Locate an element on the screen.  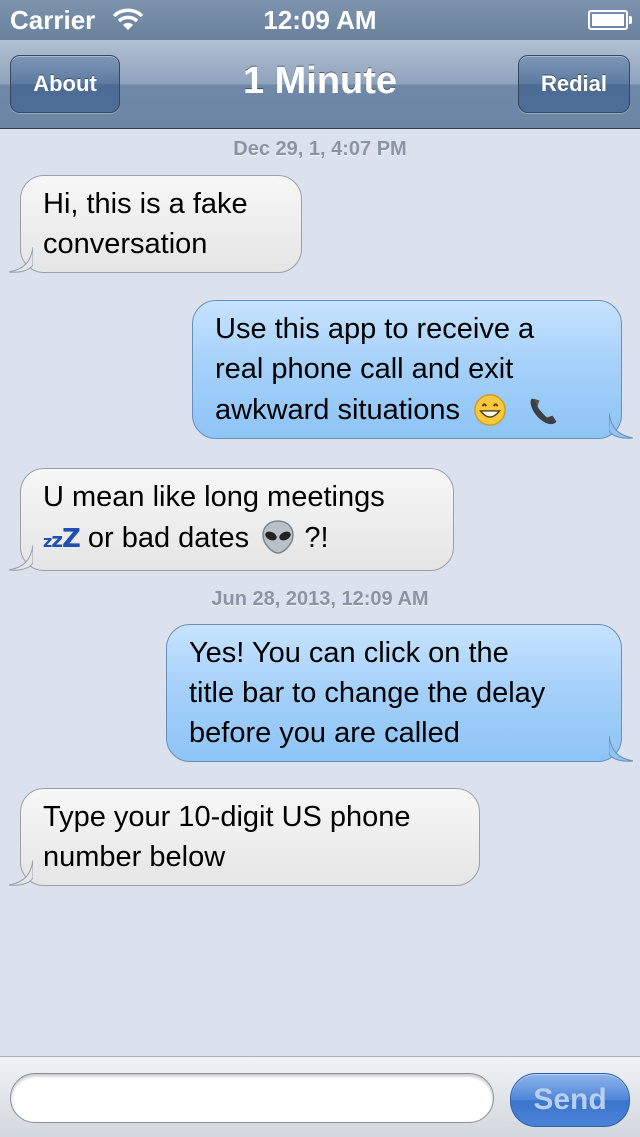
message-line: Use this app to receive a is located at coordinates (375, 329).